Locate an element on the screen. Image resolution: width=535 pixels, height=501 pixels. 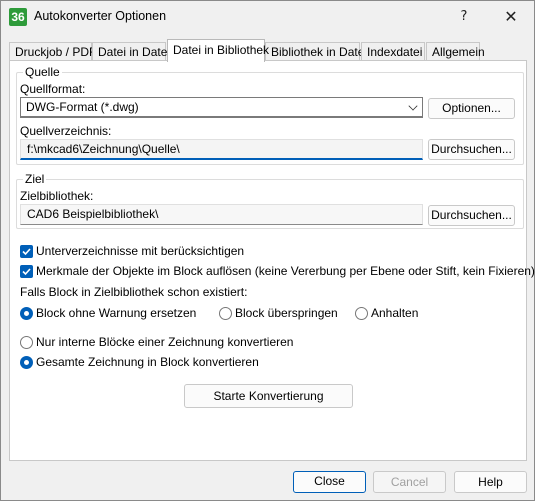
stop-radio is located at coordinates (361, 313).